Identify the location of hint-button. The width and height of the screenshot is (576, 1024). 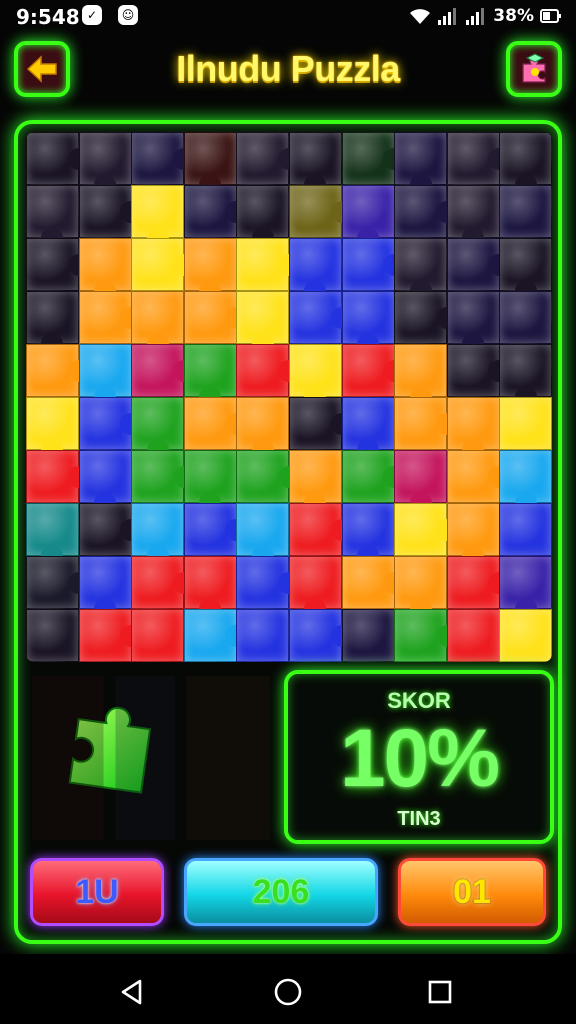
(534, 69).